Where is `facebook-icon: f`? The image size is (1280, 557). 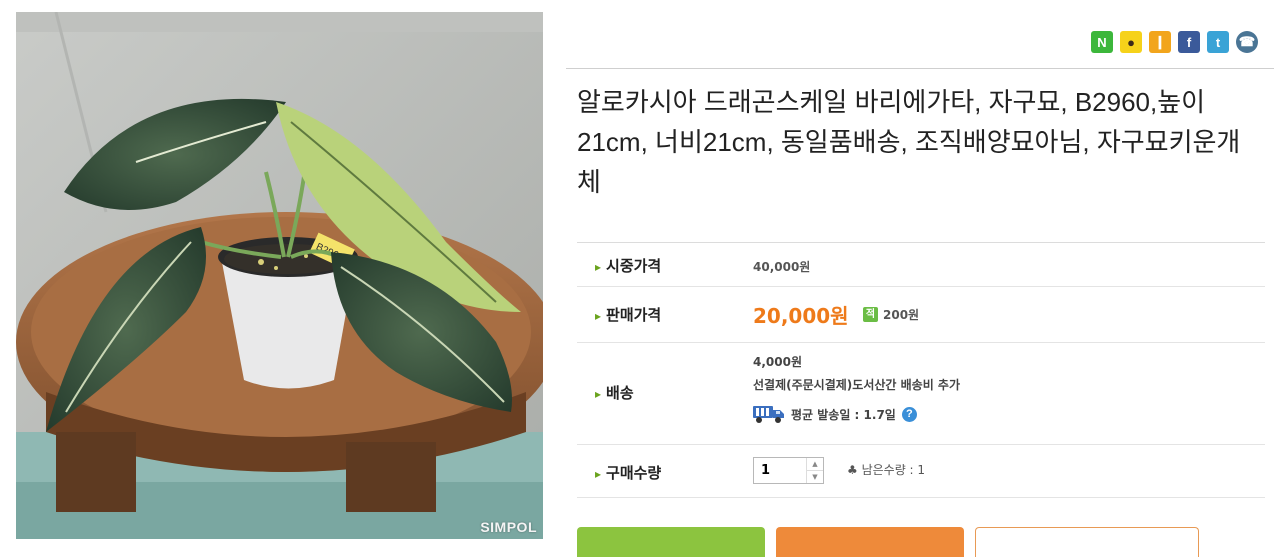 facebook-icon: f is located at coordinates (1189, 42).